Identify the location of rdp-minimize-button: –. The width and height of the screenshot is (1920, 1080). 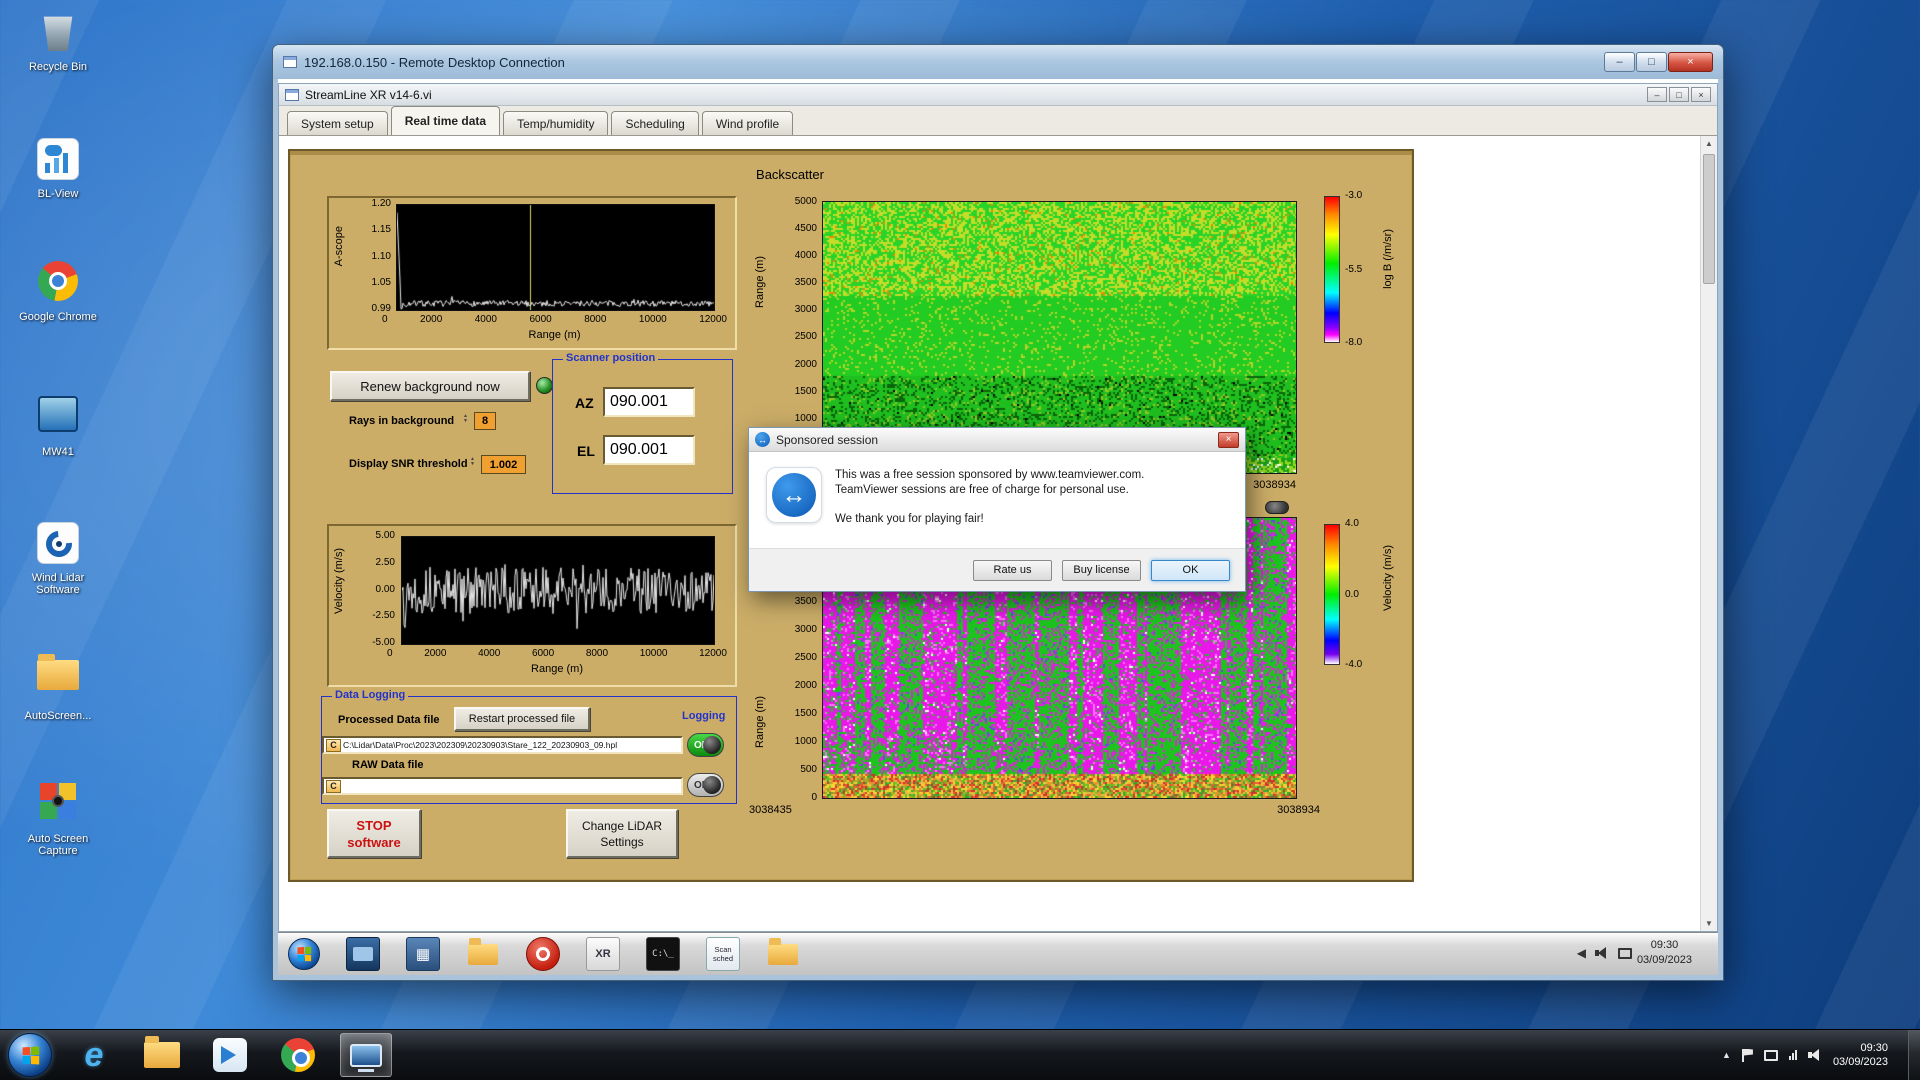
(1619, 62).